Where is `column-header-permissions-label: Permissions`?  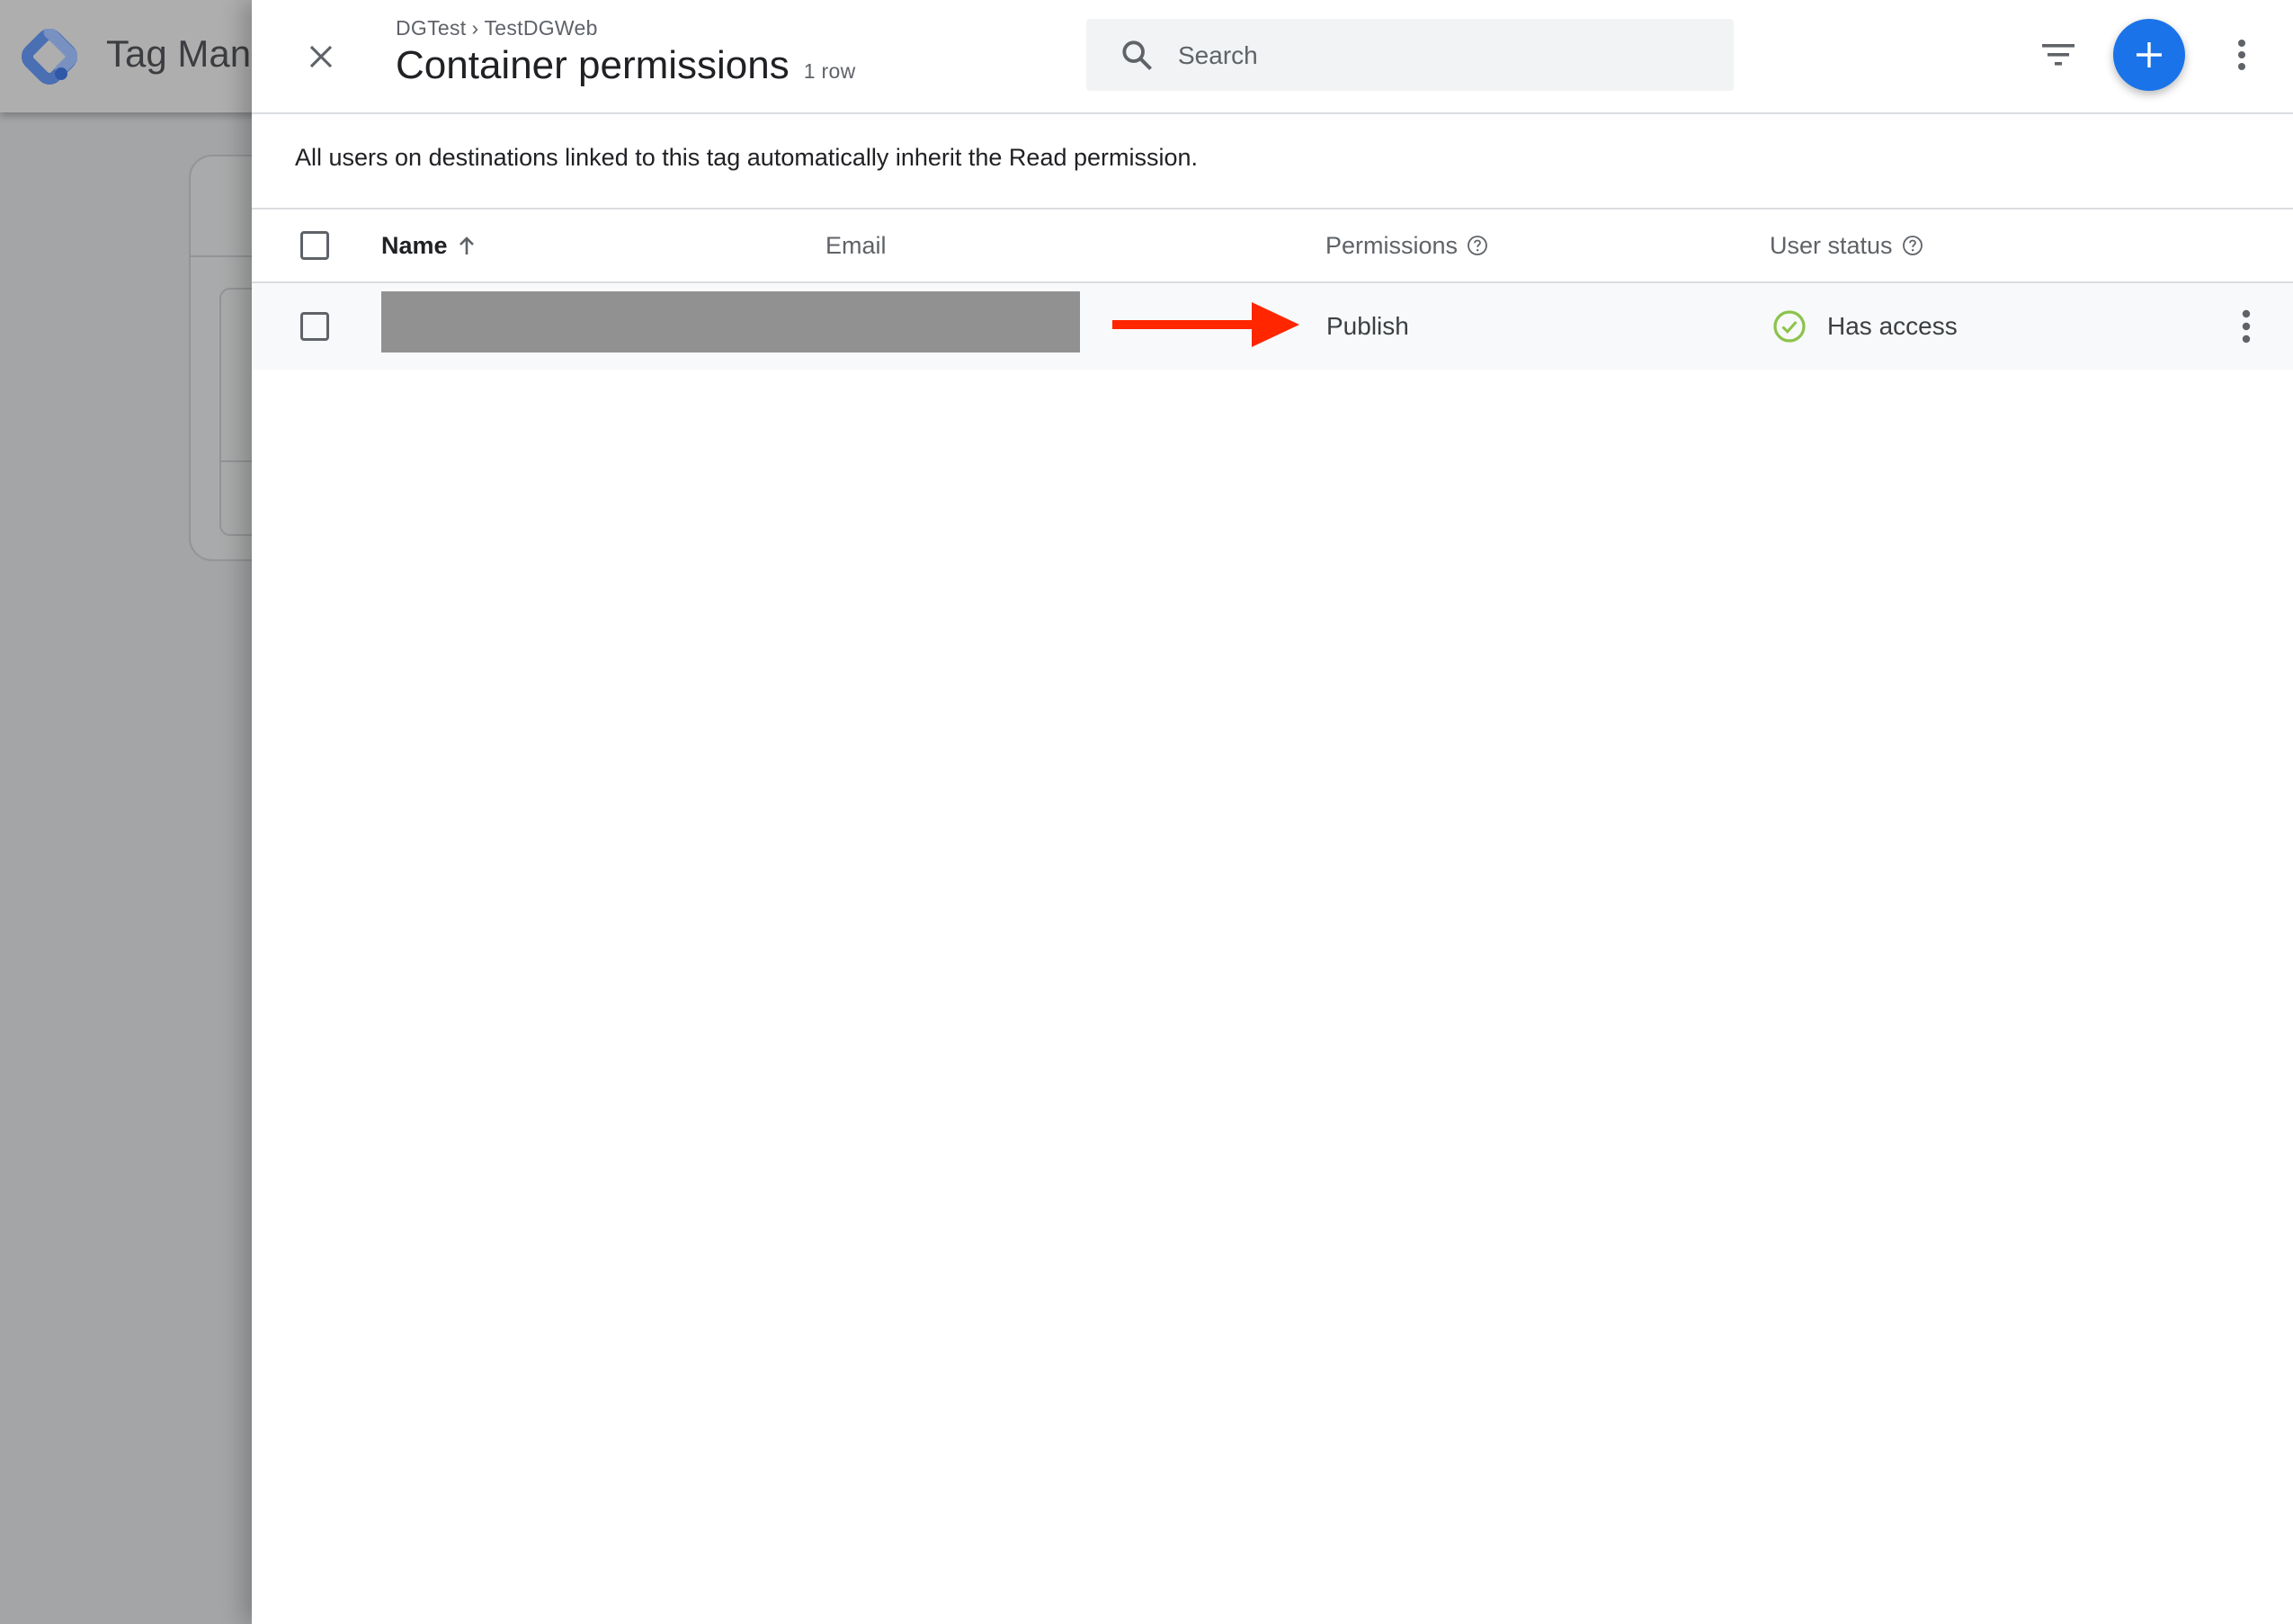
column-header-permissions-label: Permissions is located at coordinates (1392, 245).